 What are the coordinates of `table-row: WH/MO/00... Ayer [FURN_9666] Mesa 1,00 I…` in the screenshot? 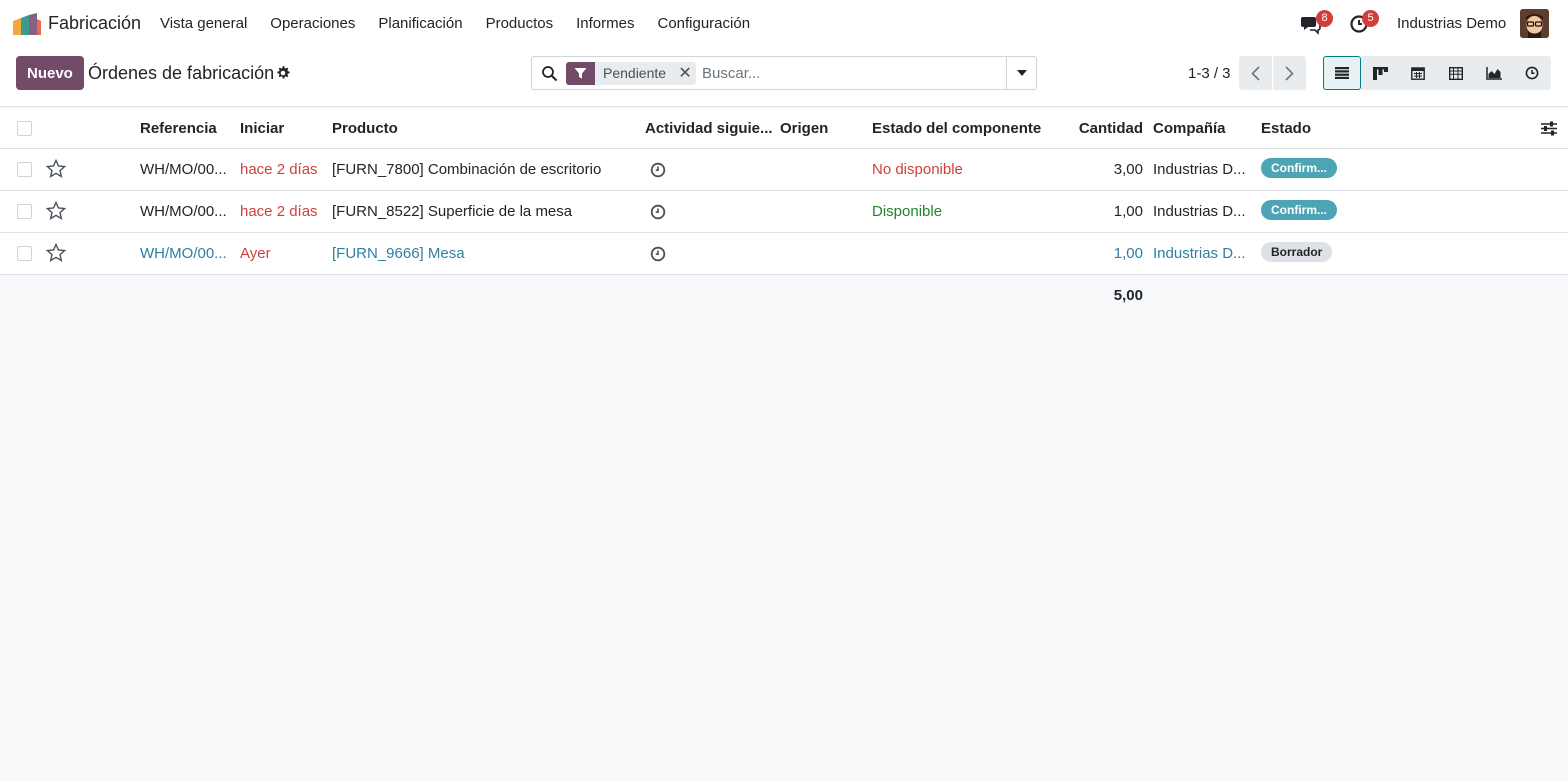 It's located at (784, 254).